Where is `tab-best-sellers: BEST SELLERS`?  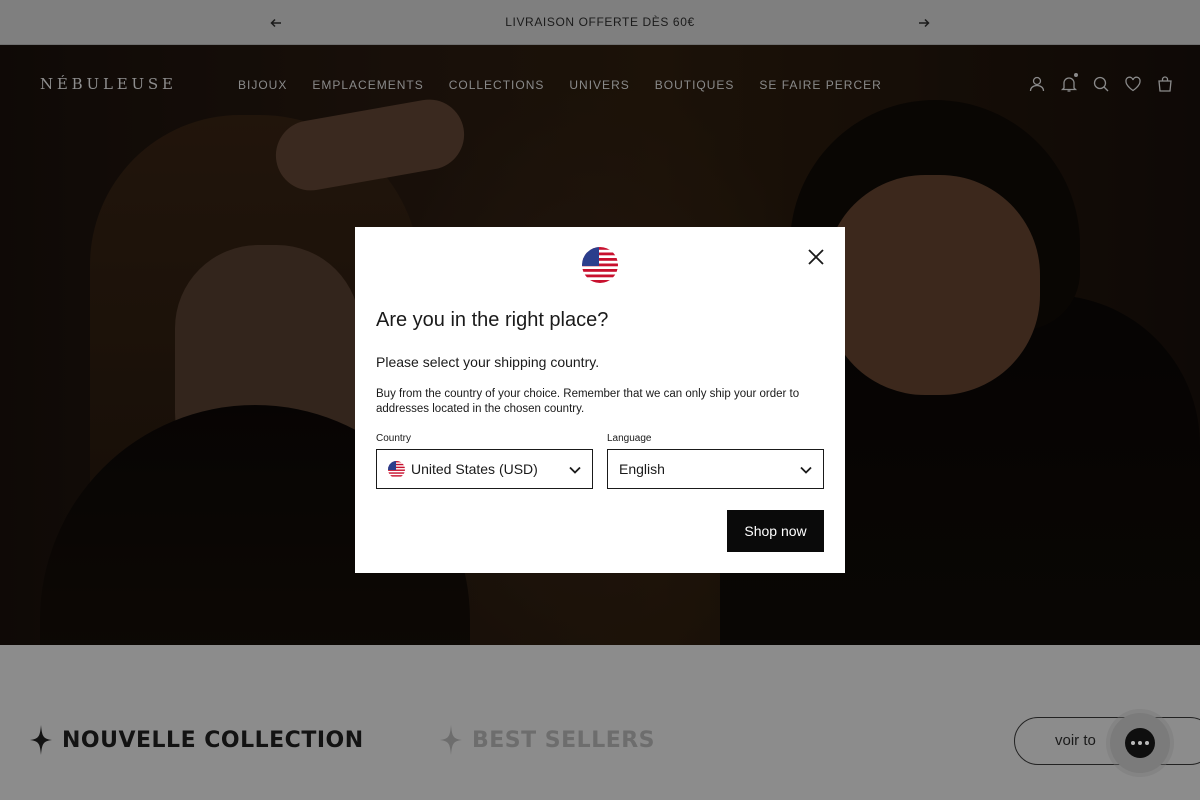
tab-best-sellers: BEST SELLERS is located at coordinates (547, 740).